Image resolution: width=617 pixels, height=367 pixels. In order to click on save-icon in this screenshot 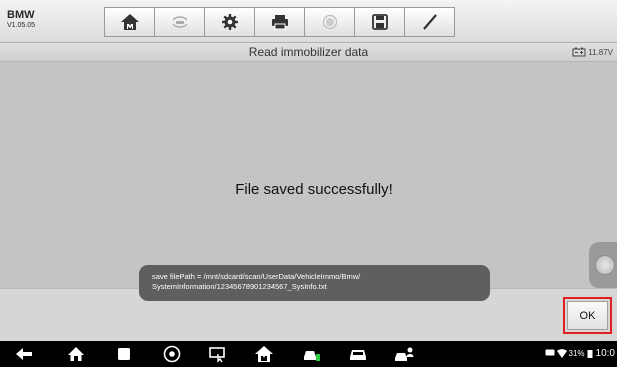, I will do `click(379, 22)`.